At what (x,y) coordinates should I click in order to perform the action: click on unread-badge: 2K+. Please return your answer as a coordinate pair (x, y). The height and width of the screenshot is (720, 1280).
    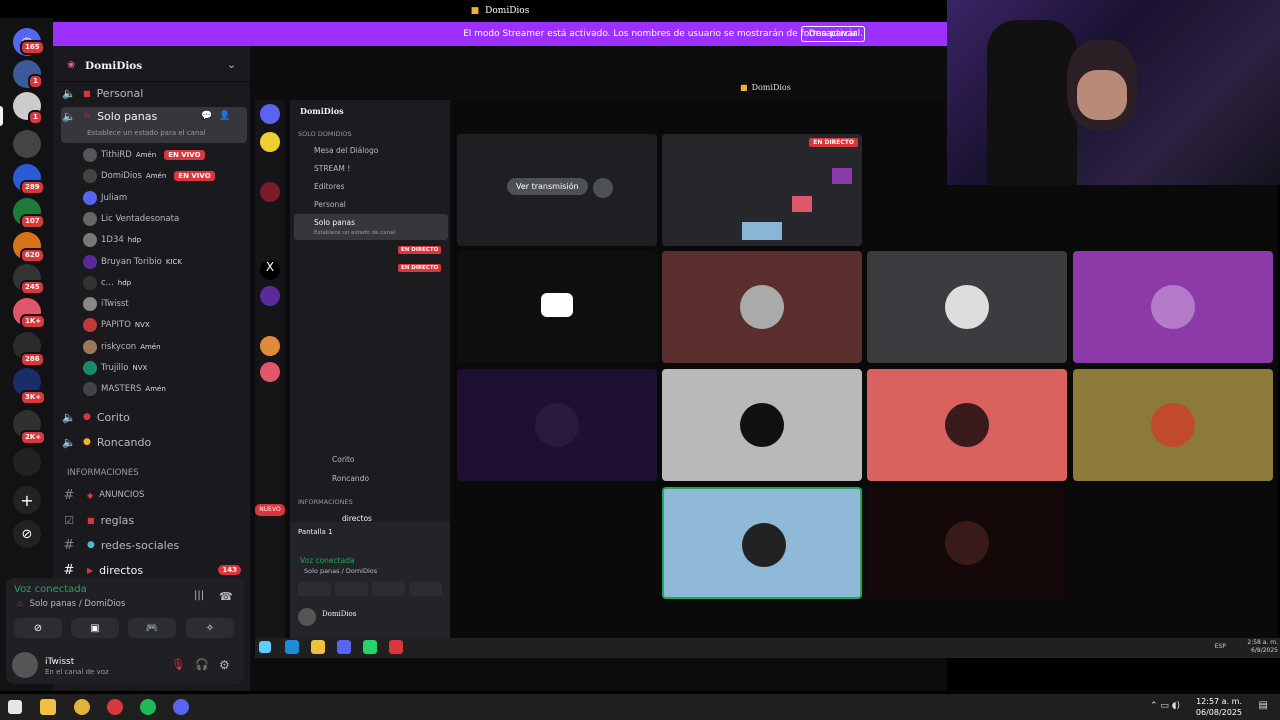
    Looking at the image, I should click on (33, 437).